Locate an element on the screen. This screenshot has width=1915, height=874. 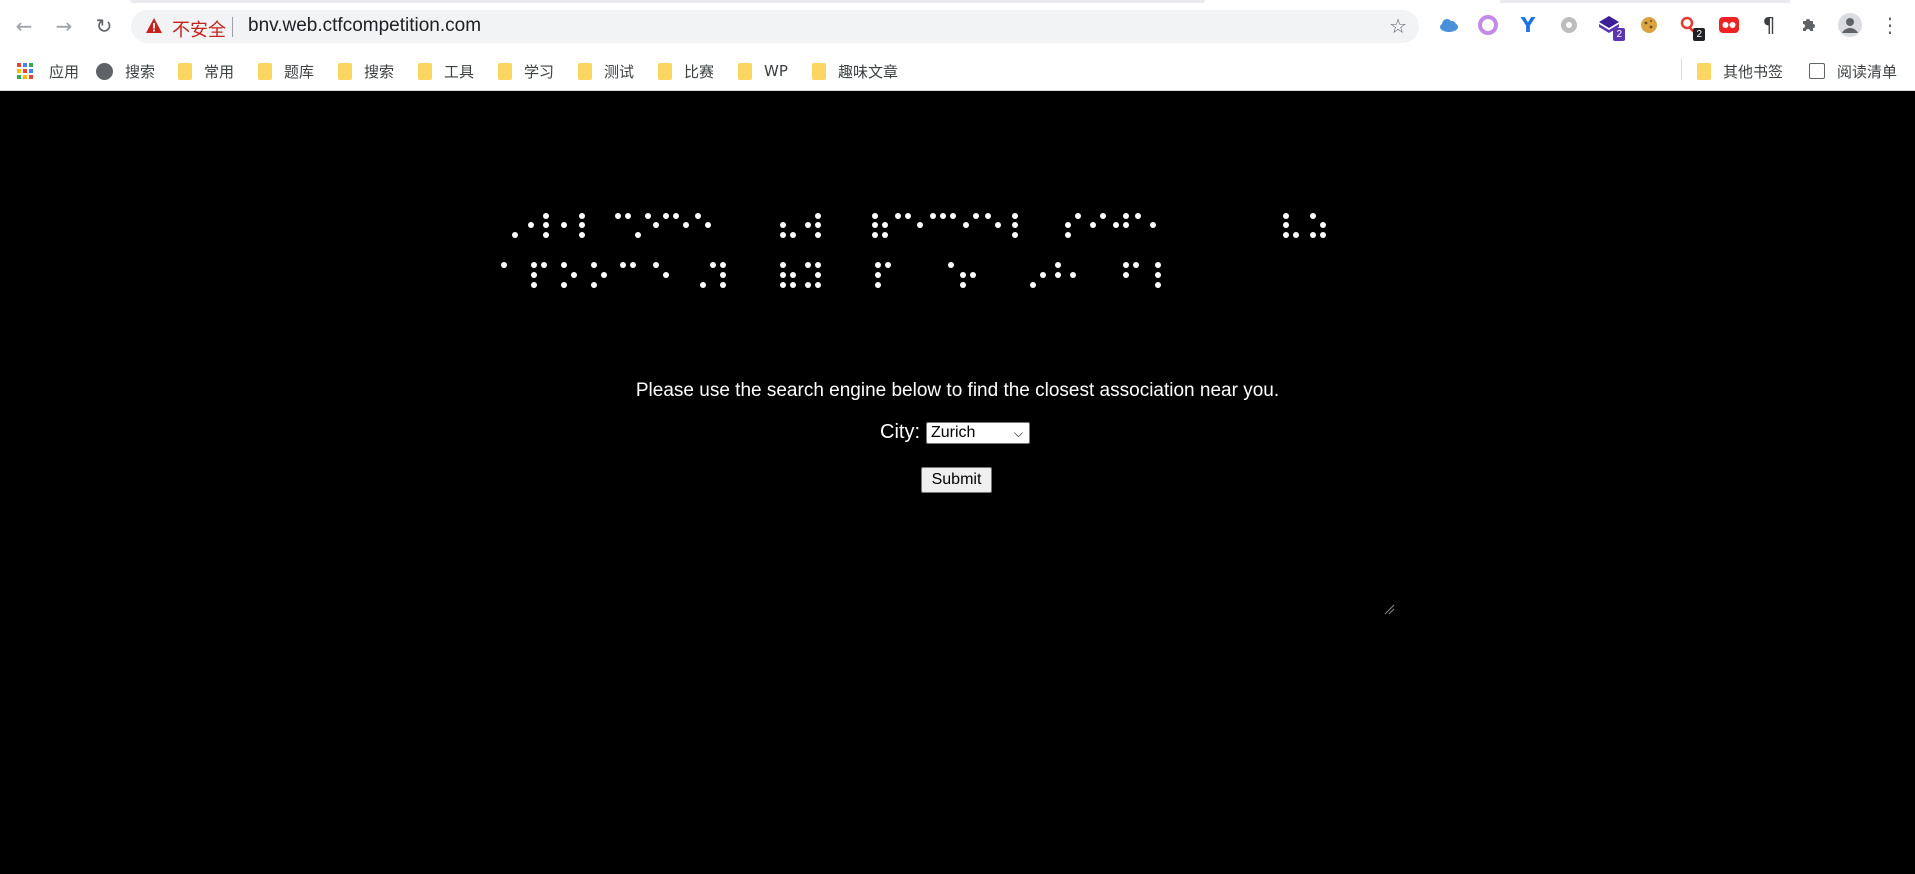
reading-list-button: 阅读清单 is located at coordinates (1853, 71).